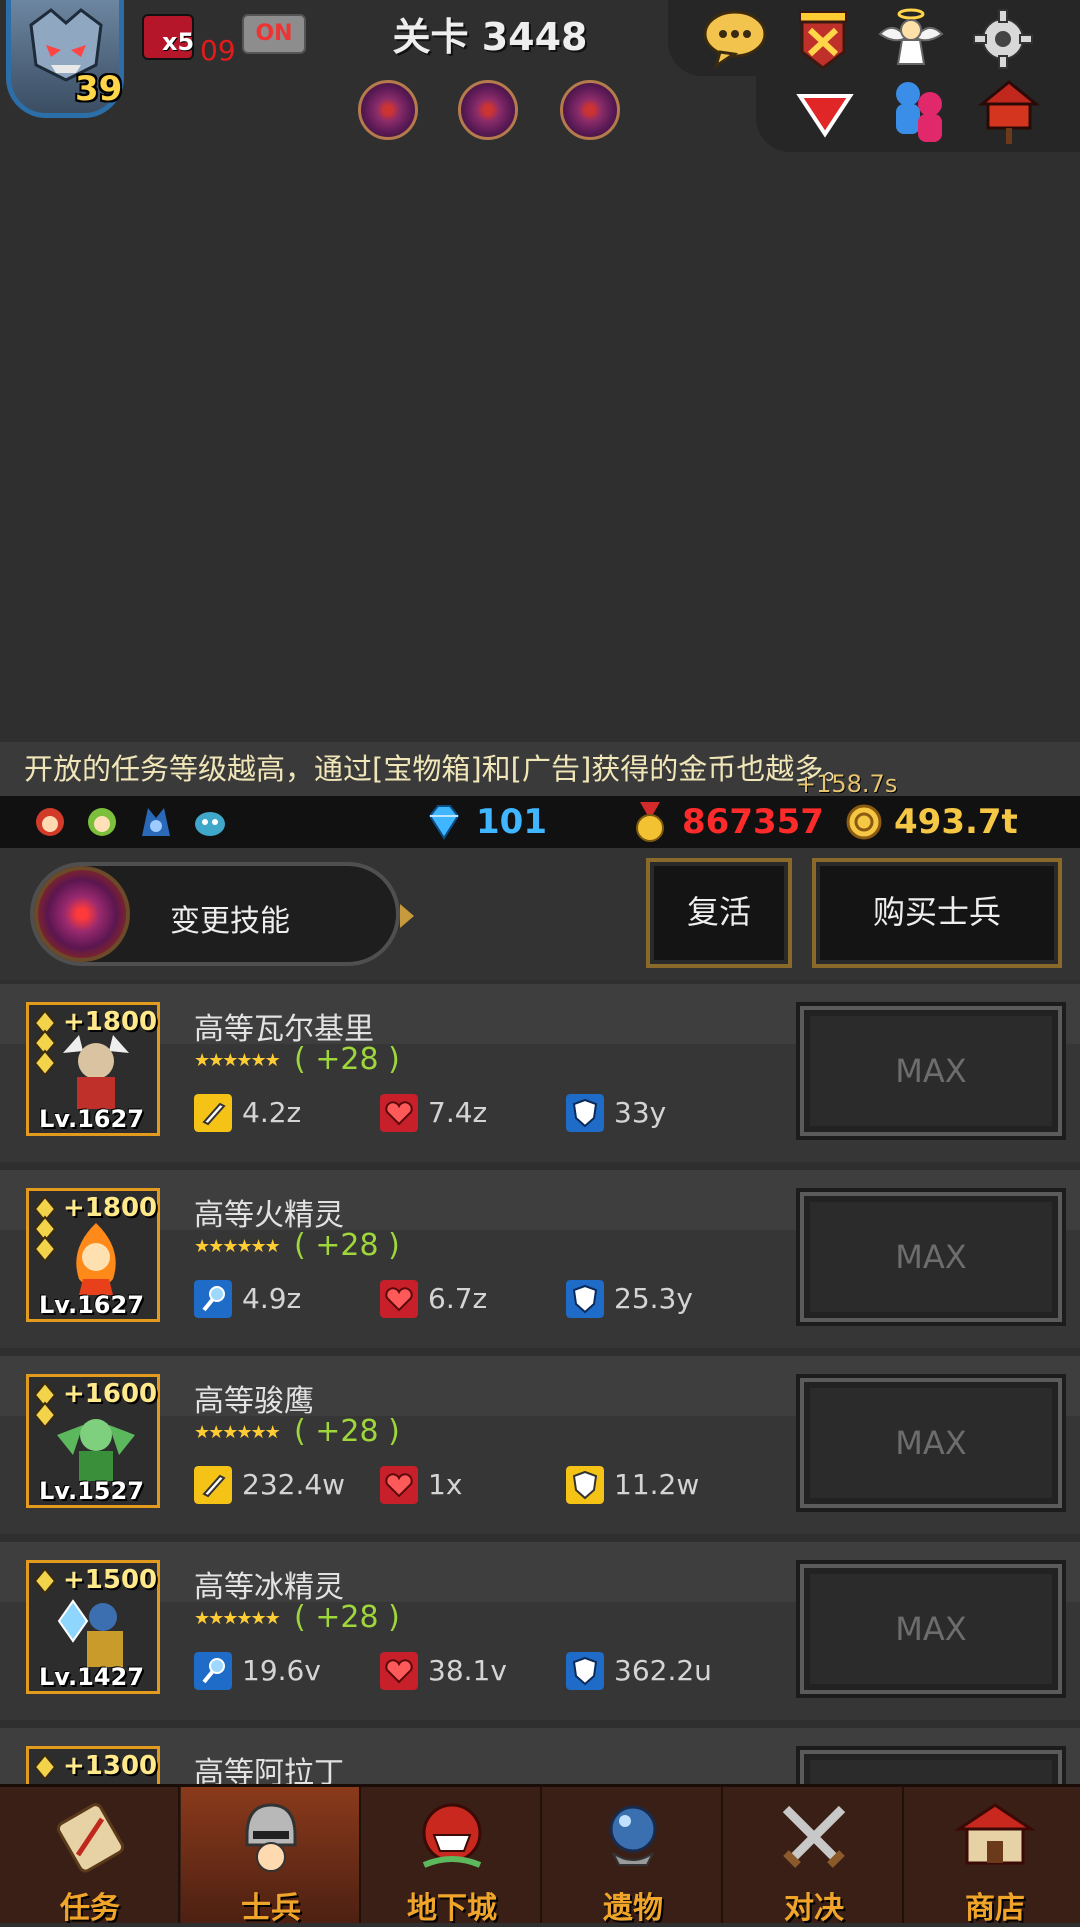 Image resolution: width=1080 pixels, height=1927 pixels. I want to click on attack-value: 19.6v, so click(281, 1670).